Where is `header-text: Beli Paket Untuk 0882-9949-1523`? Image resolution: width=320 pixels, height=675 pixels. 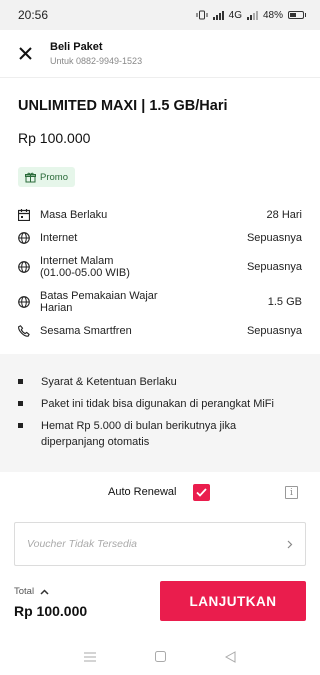 header-text: Beli Paket Untuk 0882-9949-1523 is located at coordinates (96, 53).